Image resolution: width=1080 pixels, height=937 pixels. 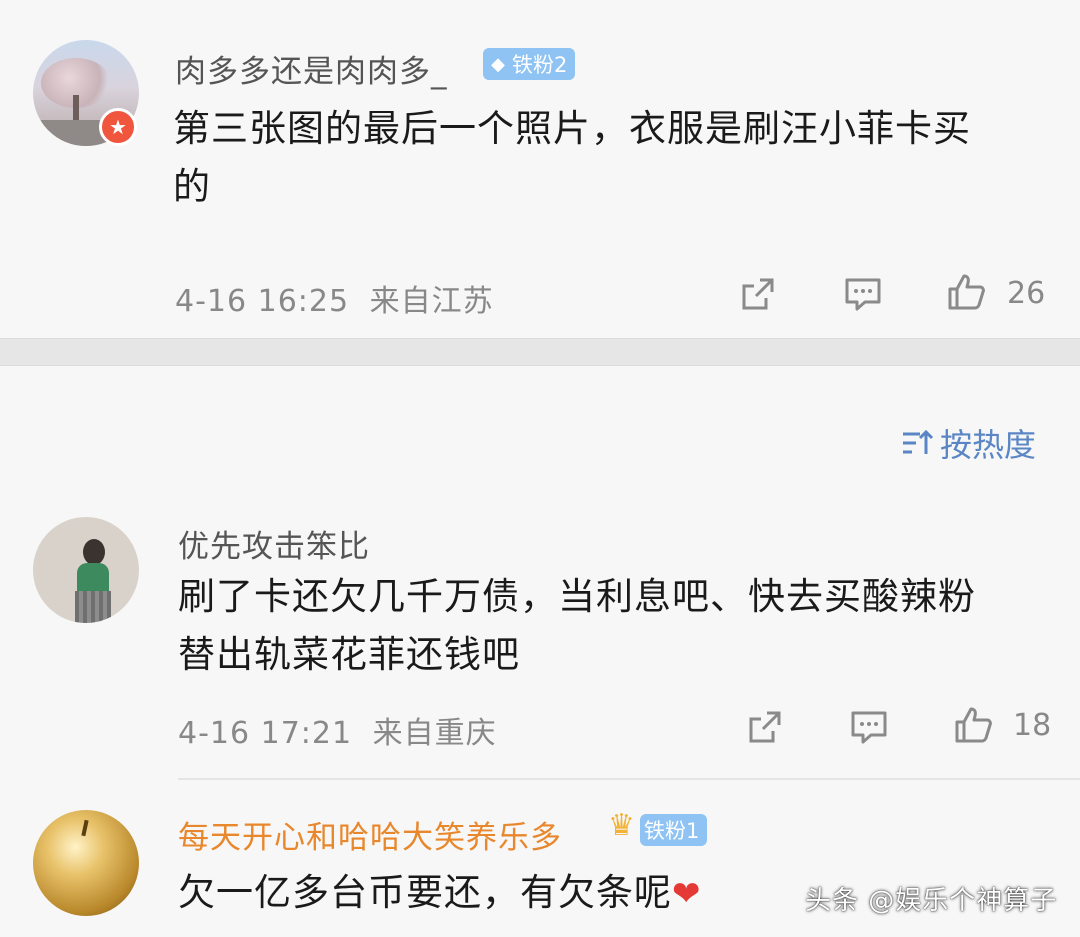 I want to click on timestamp: 4-16 16:25, so click(x=262, y=301).